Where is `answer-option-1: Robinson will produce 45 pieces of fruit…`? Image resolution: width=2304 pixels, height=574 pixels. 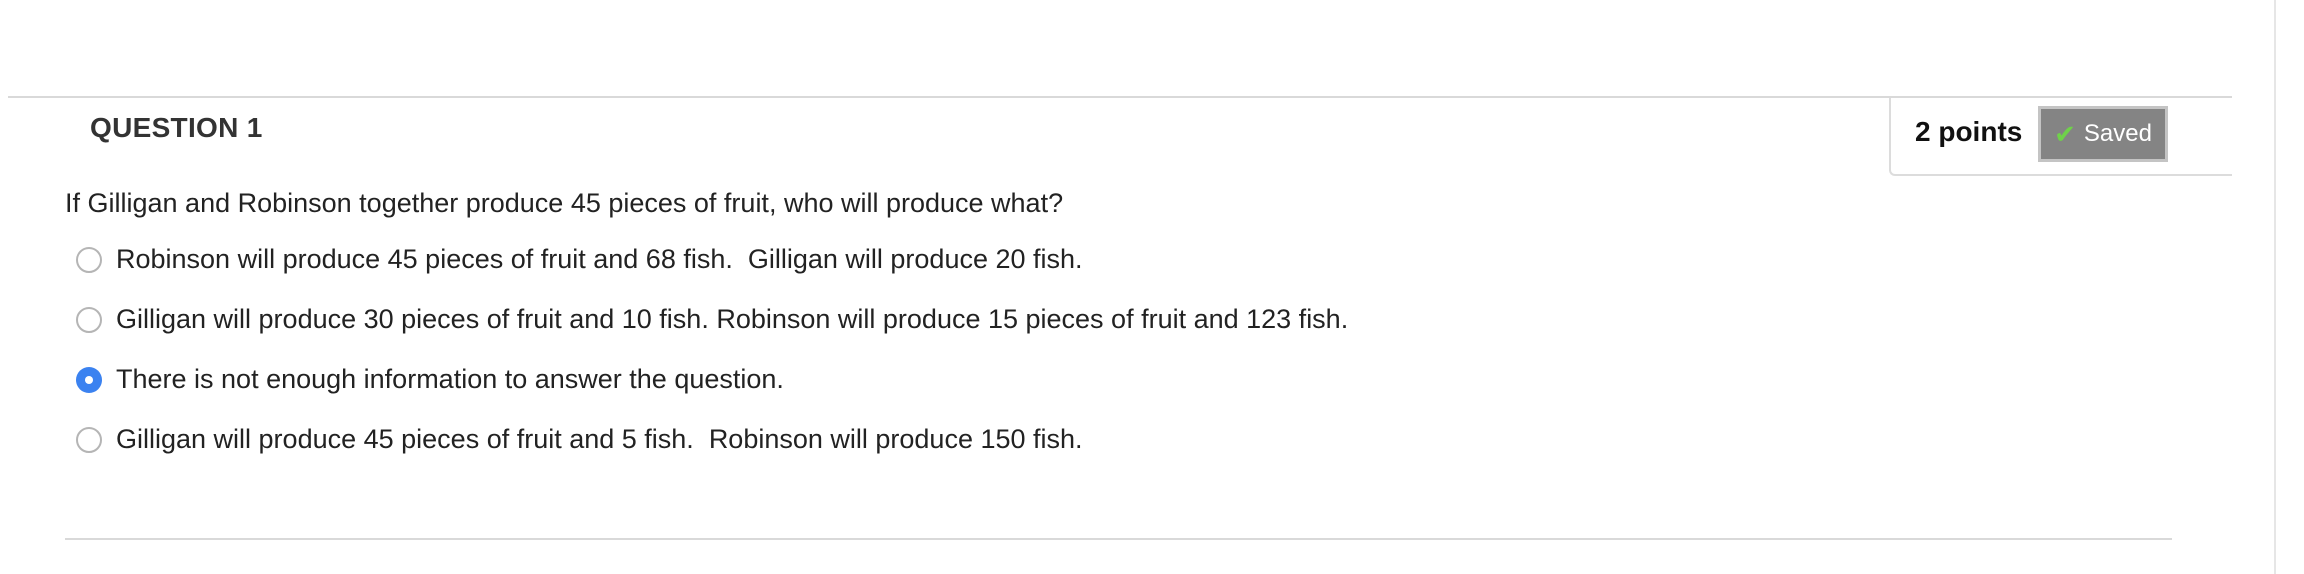 answer-option-1: Robinson will produce 45 pieces of fruit… is located at coordinates (579, 259).